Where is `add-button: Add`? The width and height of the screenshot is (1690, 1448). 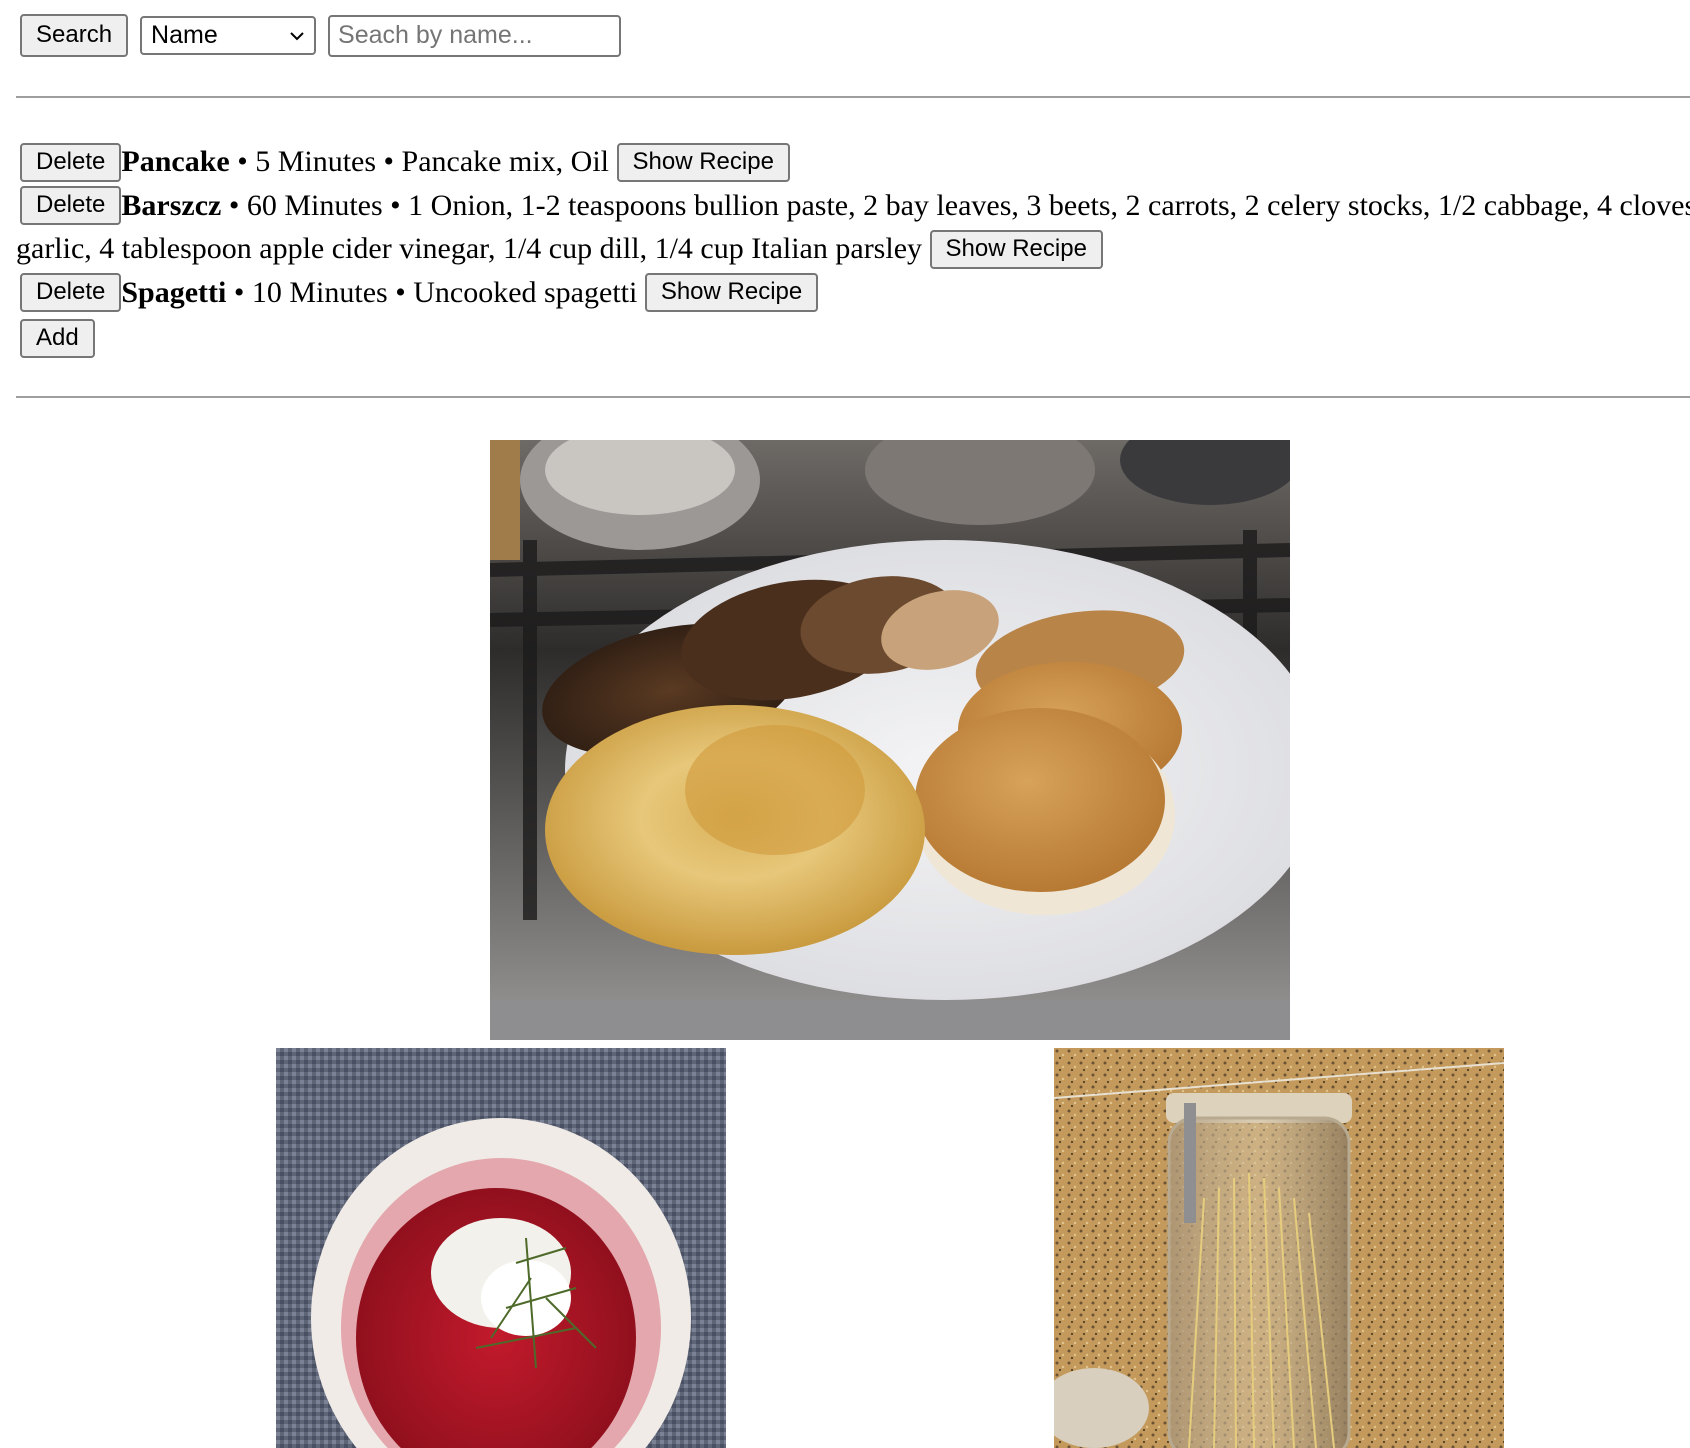 add-button: Add is located at coordinates (57, 339).